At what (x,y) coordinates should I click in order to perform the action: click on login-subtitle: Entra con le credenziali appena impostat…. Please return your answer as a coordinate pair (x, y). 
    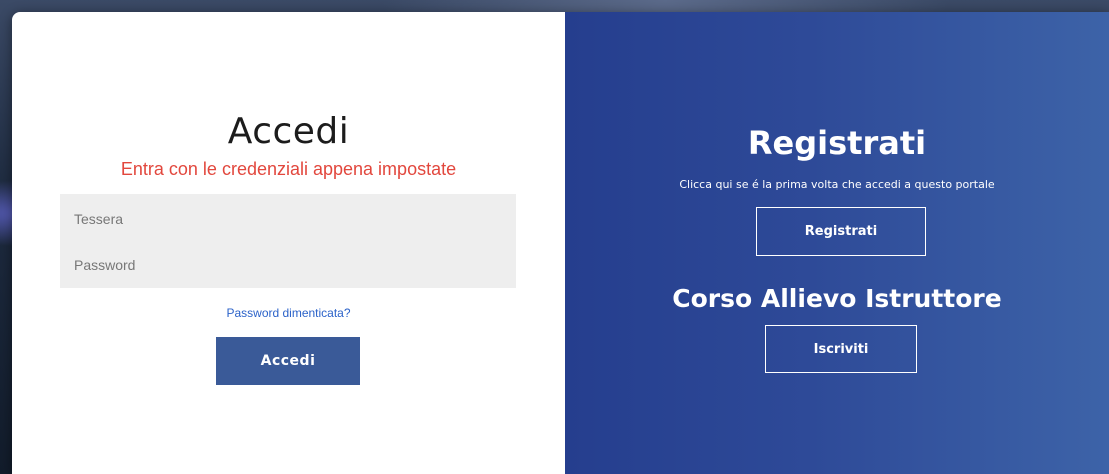
    Looking at the image, I should click on (288, 169).